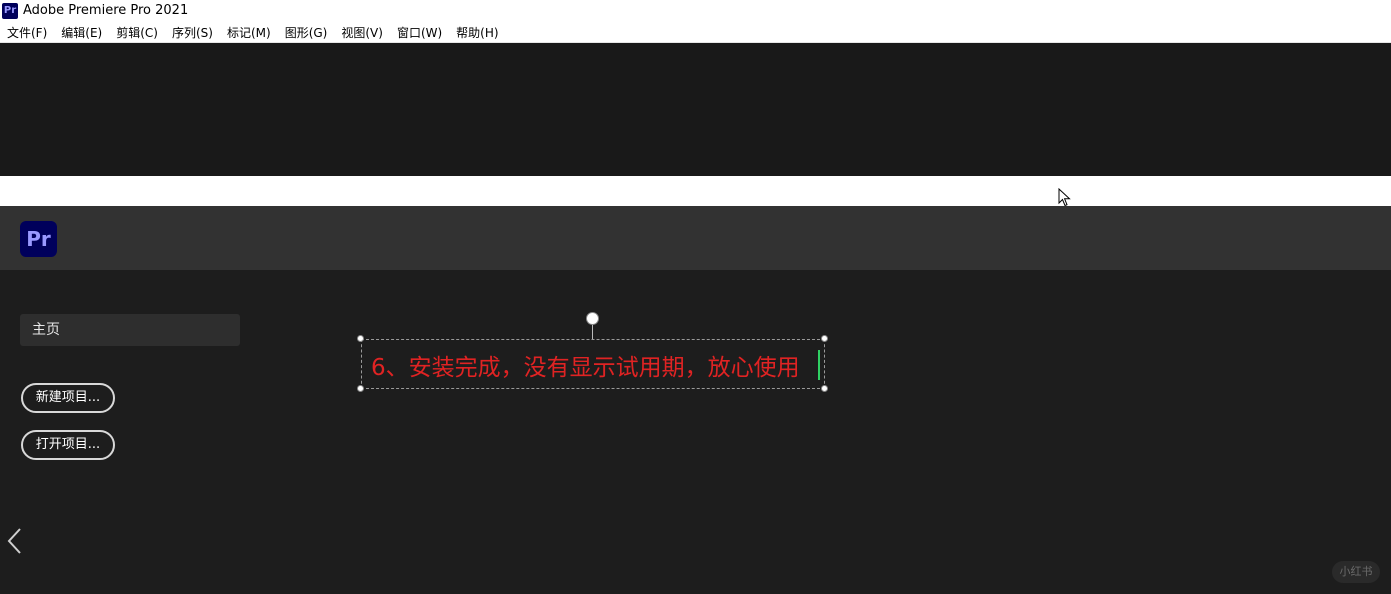 This screenshot has width=1391, height=594. I want to click on rotation-handle-stem, so click(592, 331).